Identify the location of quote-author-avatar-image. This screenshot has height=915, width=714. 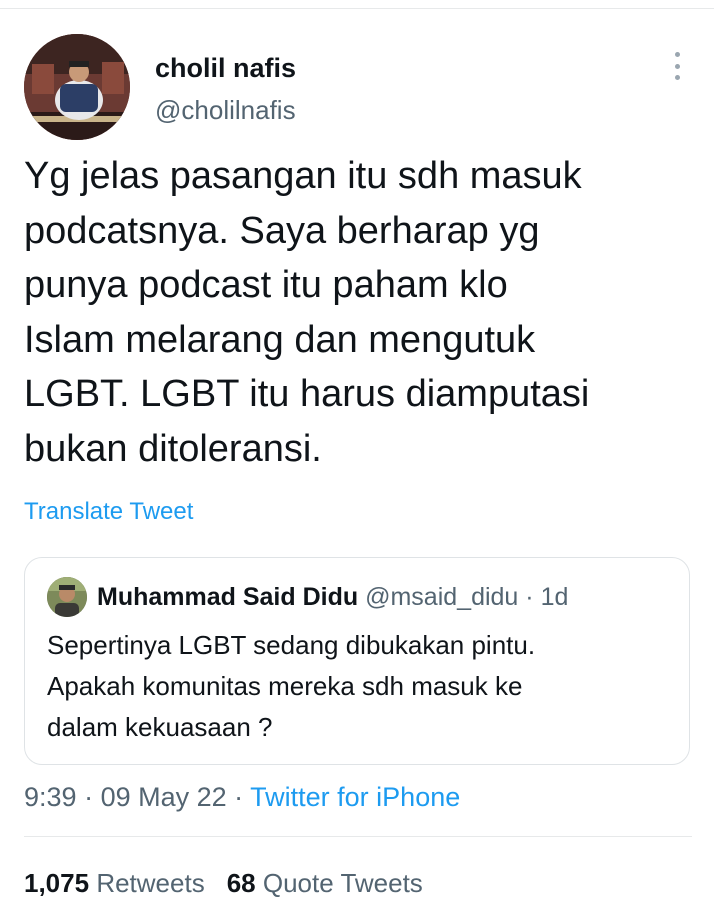
(67, 597).